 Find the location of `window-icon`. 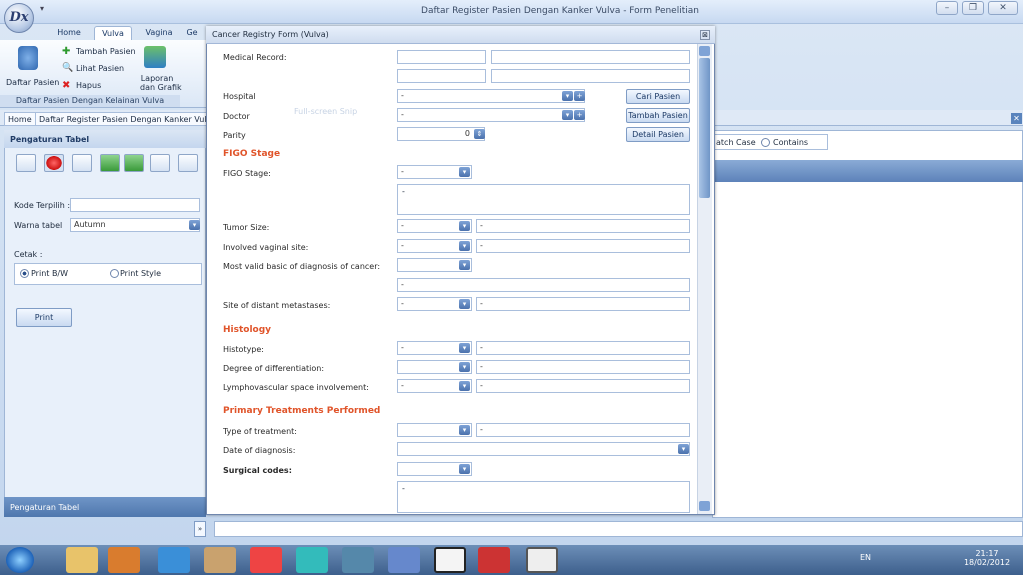

window-icon is located at coordinates (160, 163).